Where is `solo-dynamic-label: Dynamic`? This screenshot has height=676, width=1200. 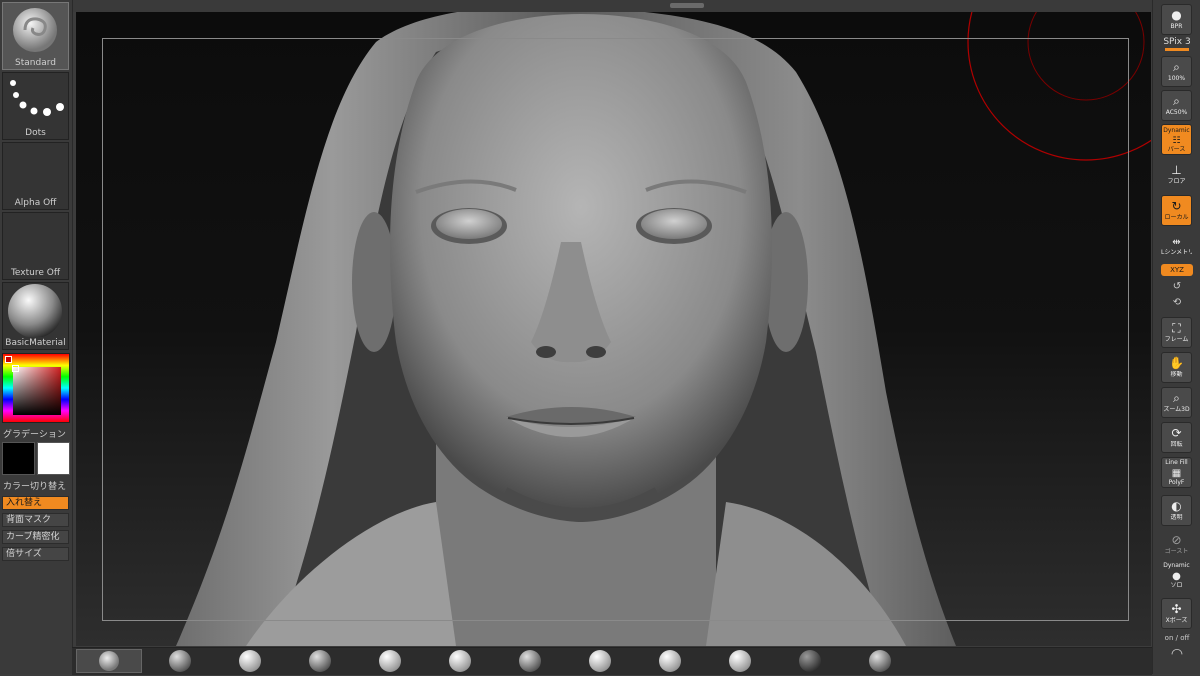
solo-dynamic-label: Dynamic is located at coordinates (1176, 565).